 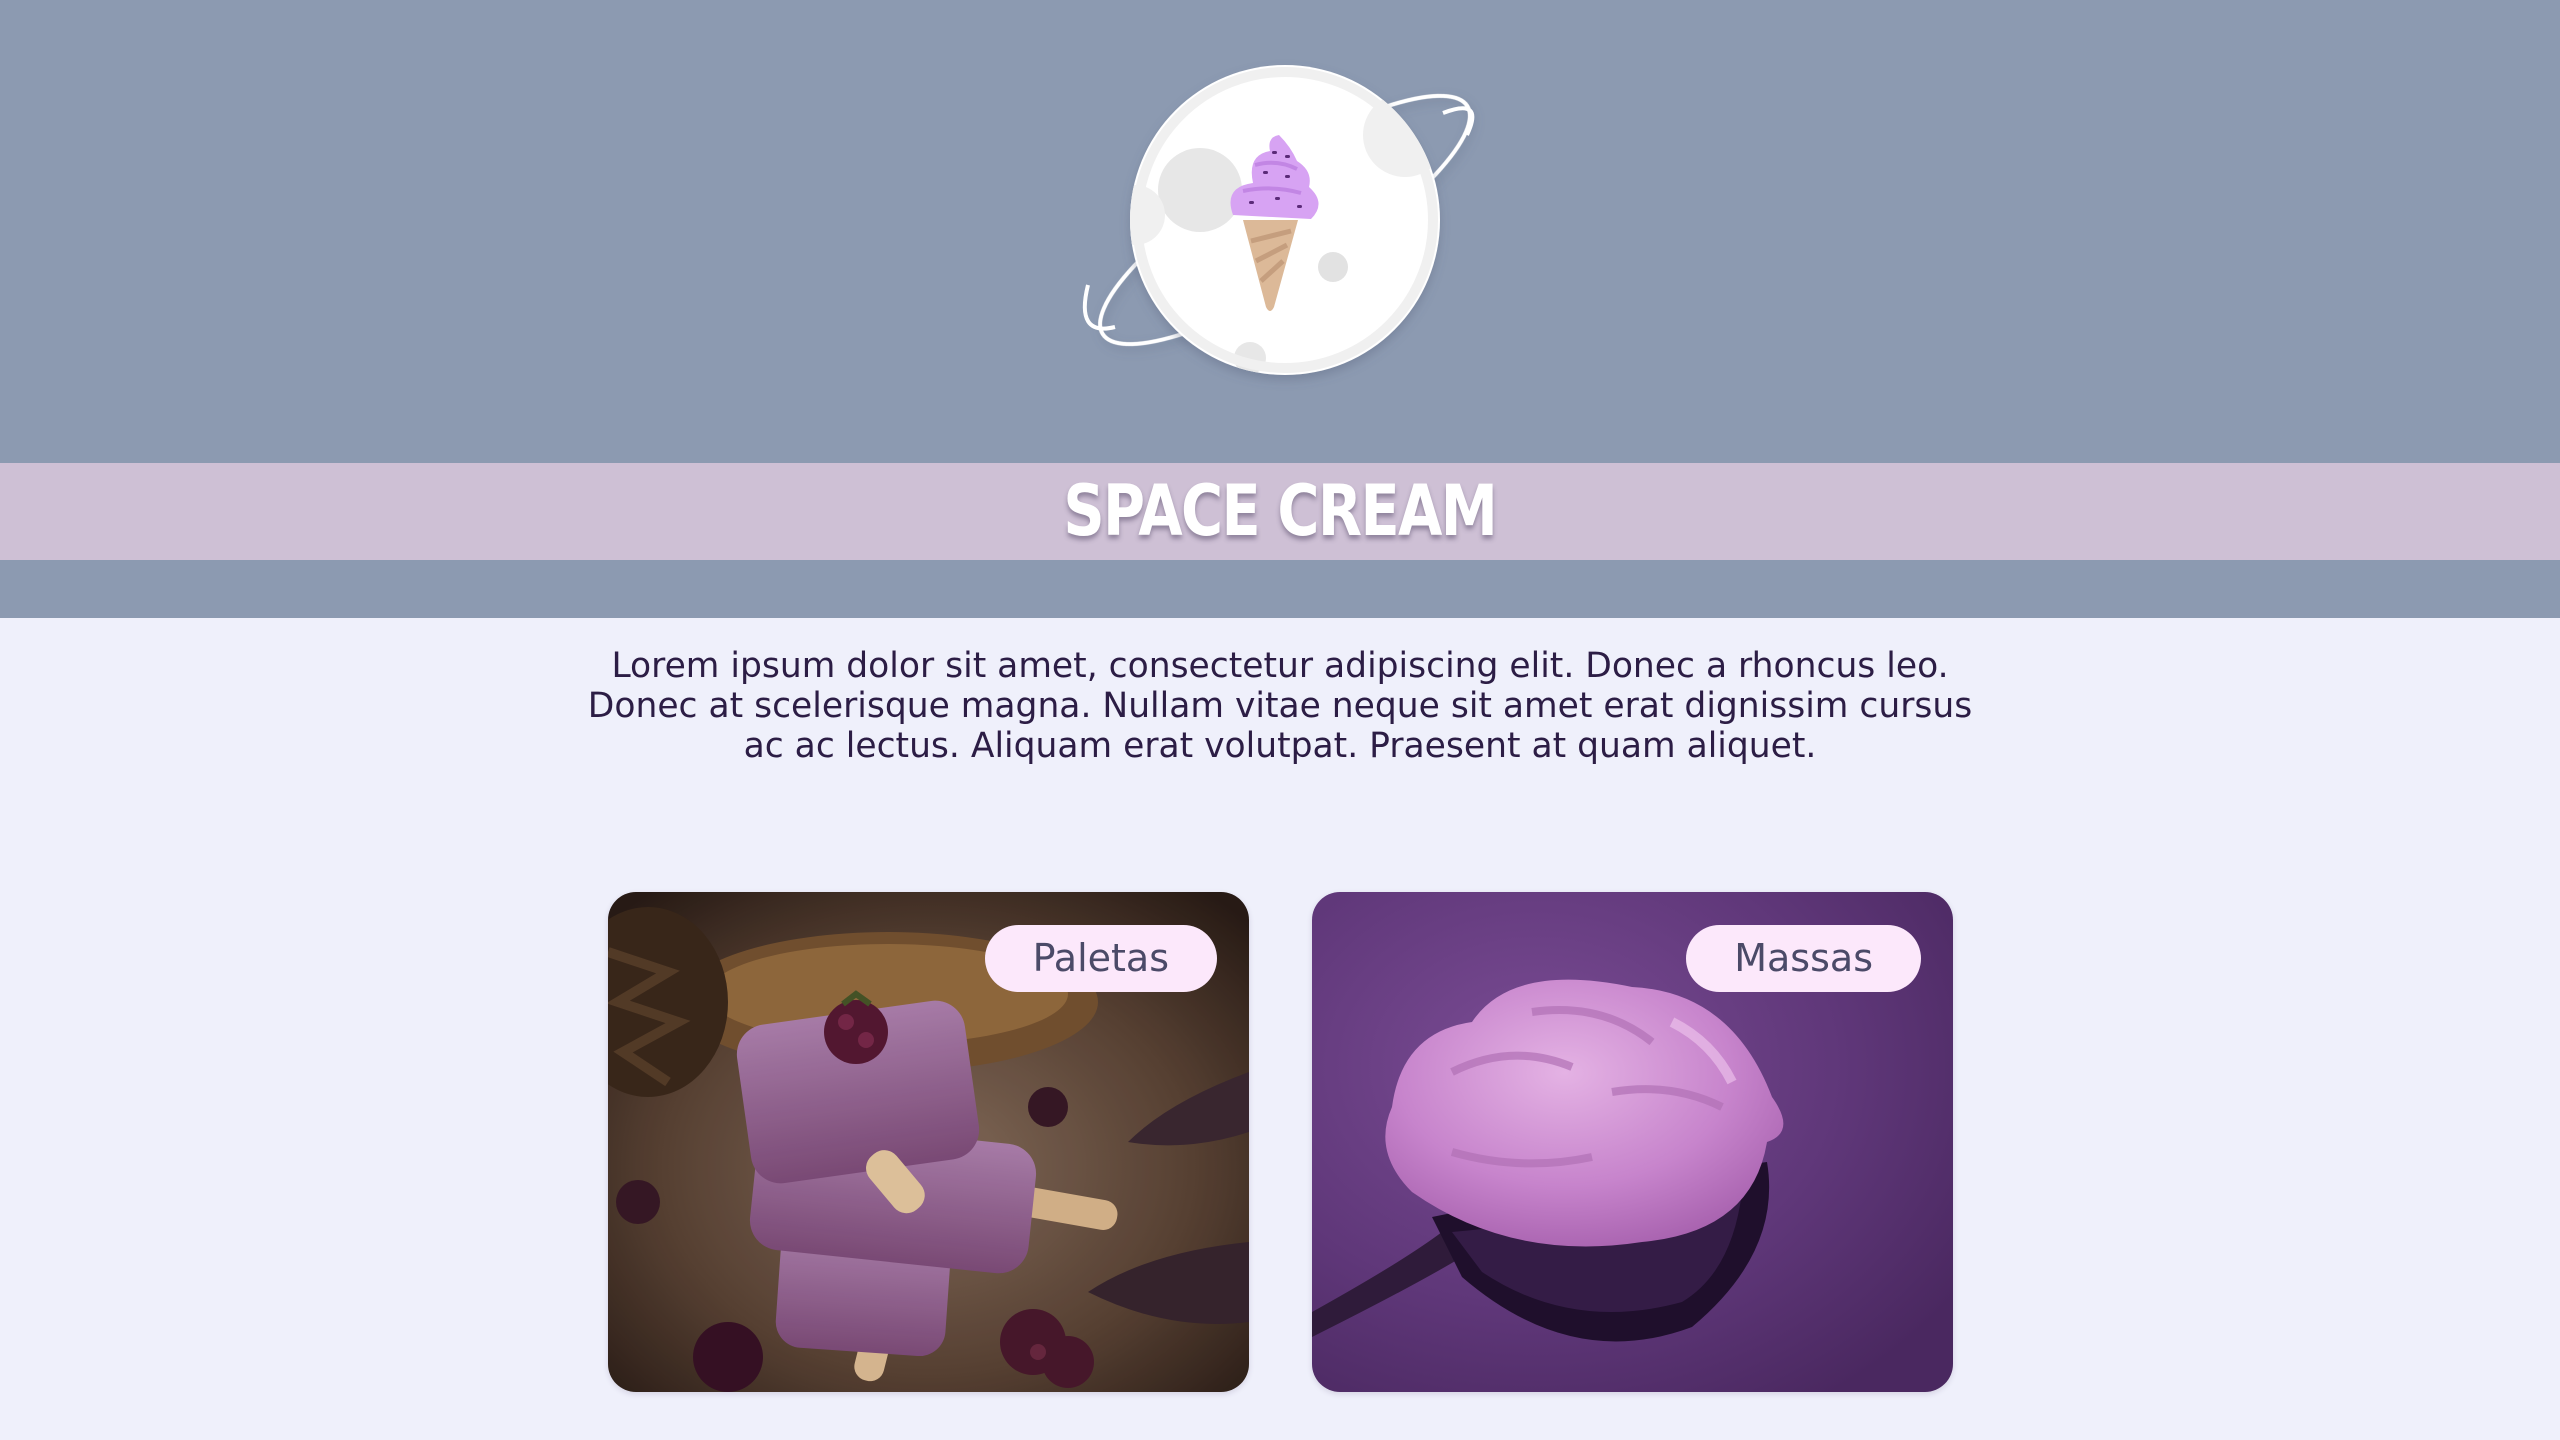 What do you see at coordinates (1100, 958) in the screenshot?
I see `card-label-paletas: Paletas` at bounding box center [1100, 958].